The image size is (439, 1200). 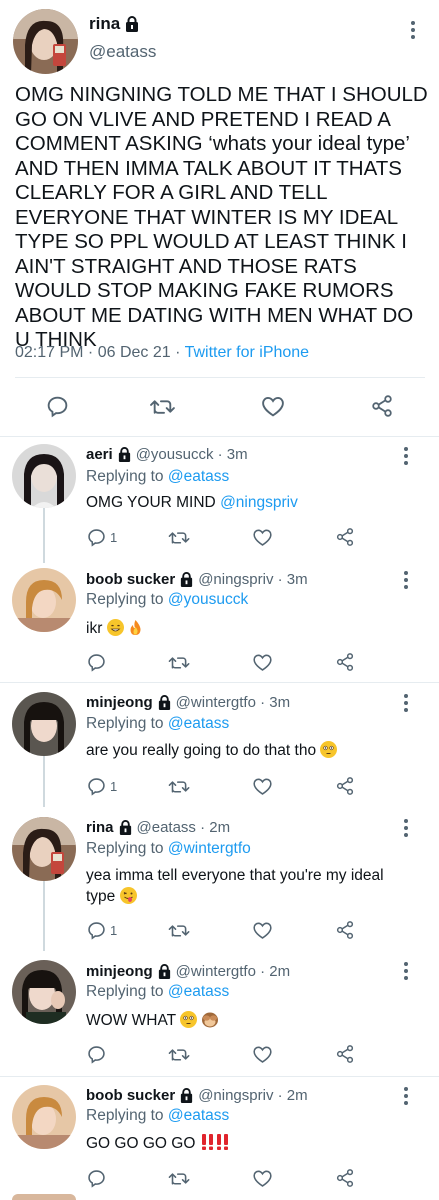 I want to click on author-name: aeri, so click(x=99, y=454).